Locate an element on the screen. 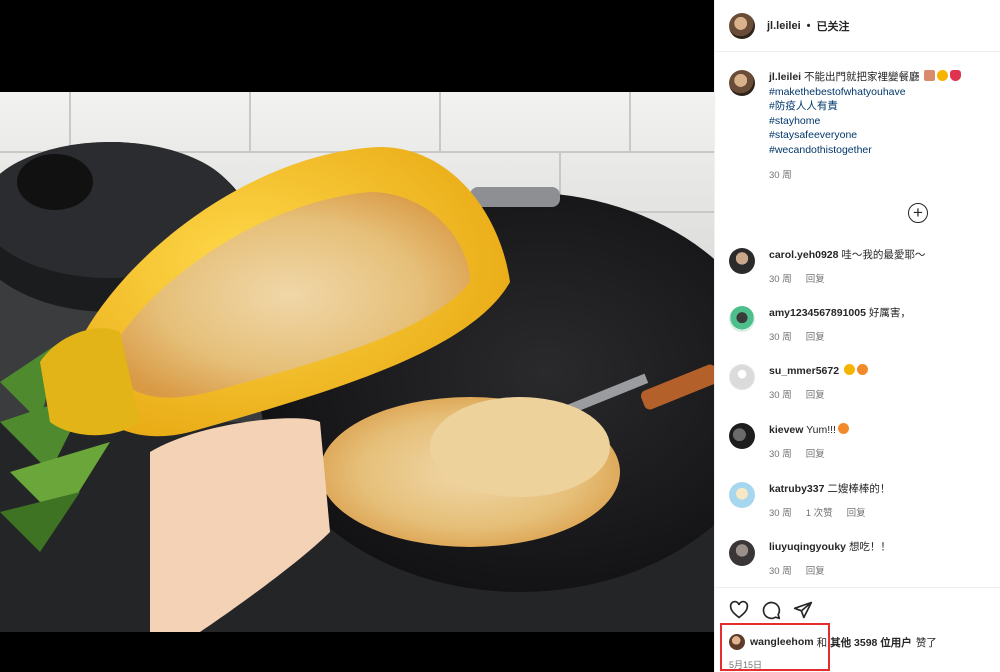  comment-username: su_mmer5672 is located at coordinates (804, 371).